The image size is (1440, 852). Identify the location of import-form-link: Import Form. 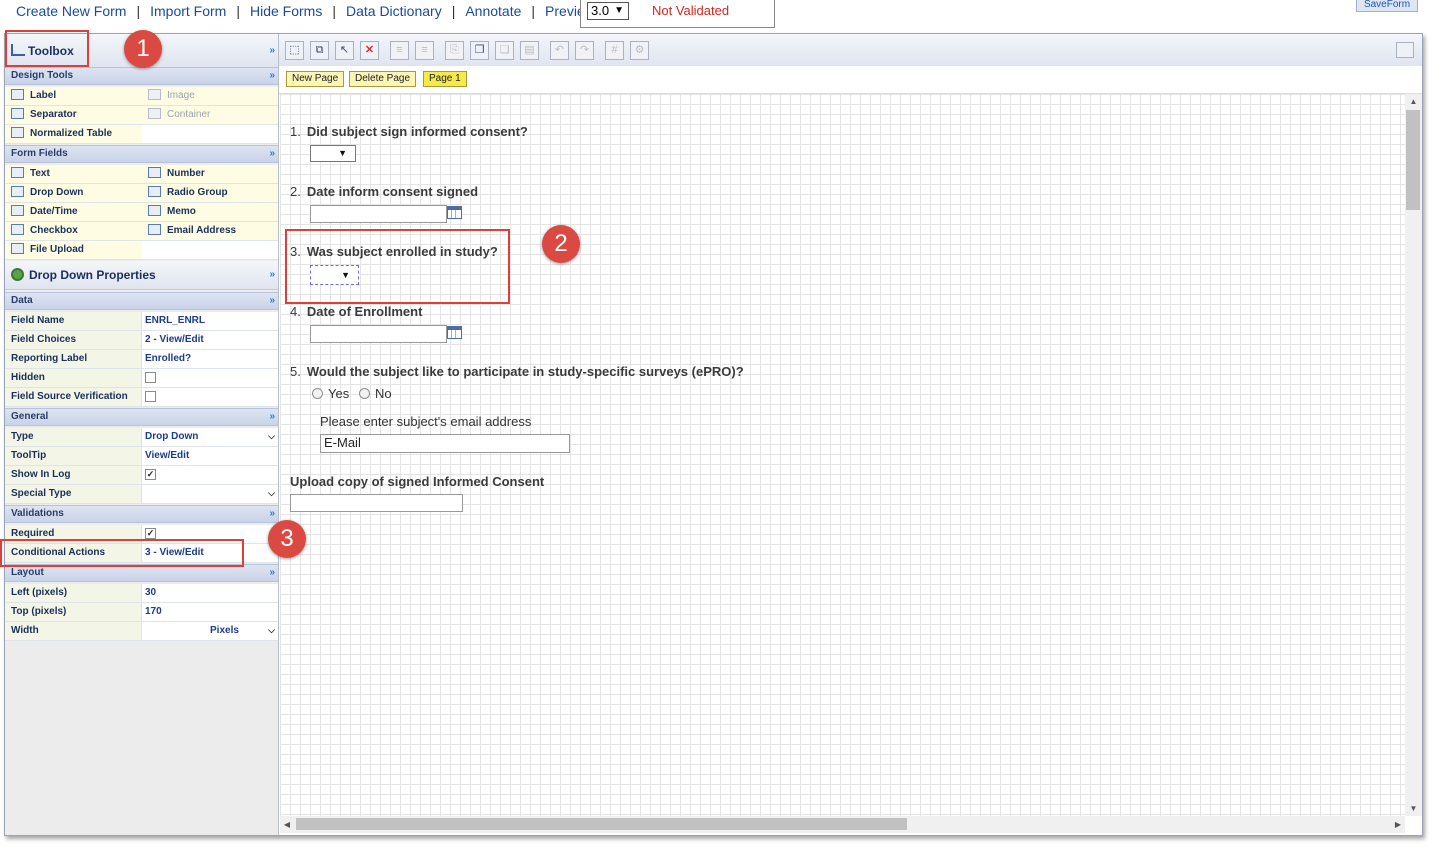
(188, 11).